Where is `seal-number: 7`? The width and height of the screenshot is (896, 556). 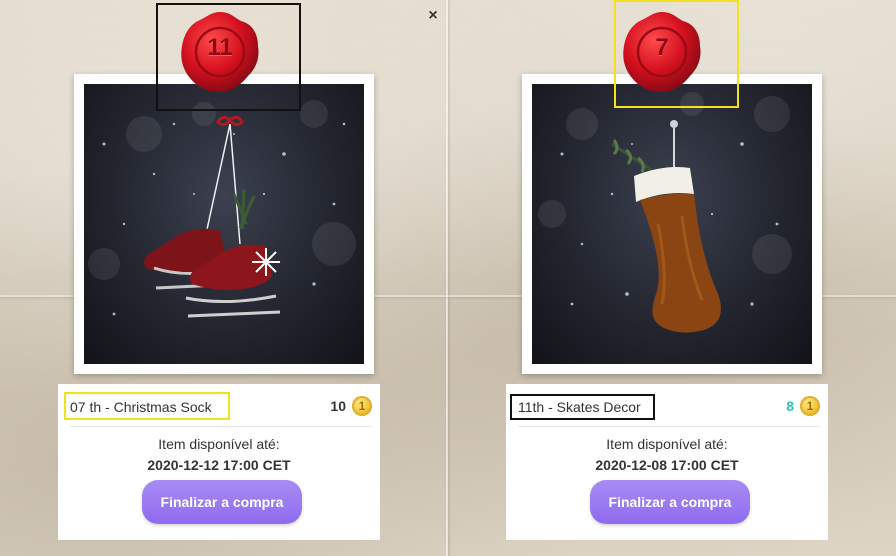 seal-number: 7 is located at coordinates (662, 47).